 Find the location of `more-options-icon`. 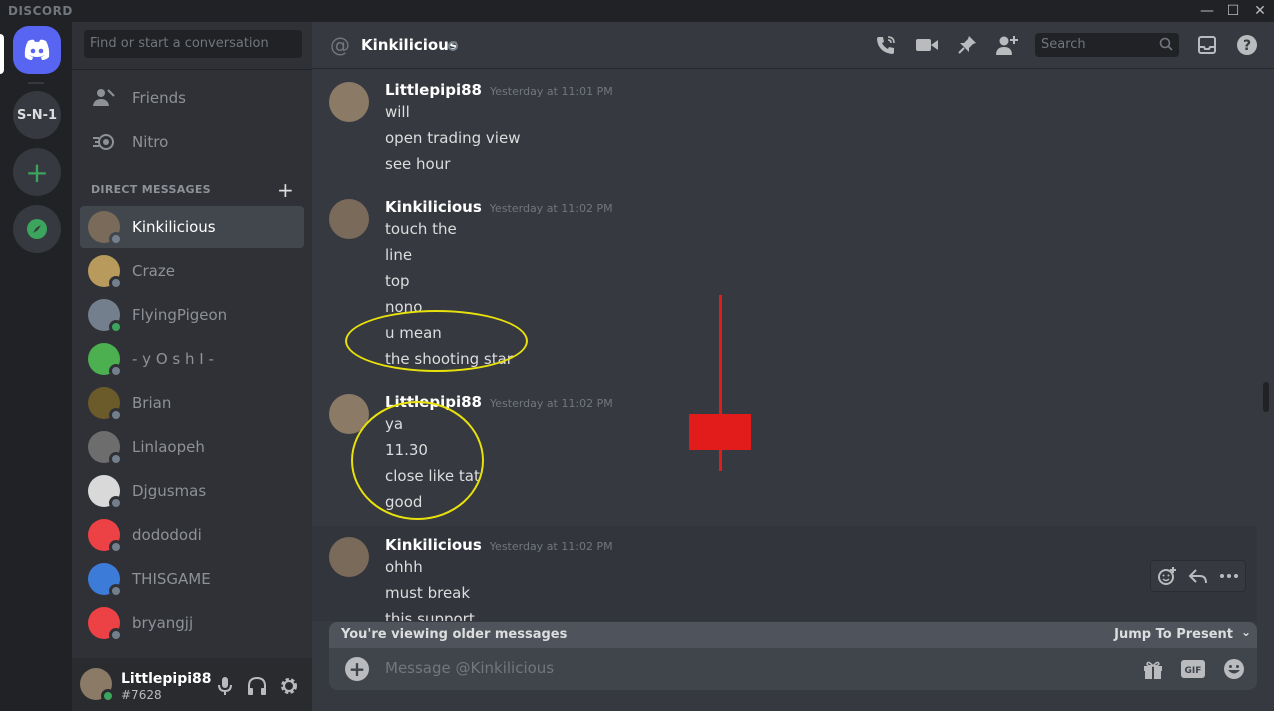

more-options-icon is located at coordinates (1229, 576).